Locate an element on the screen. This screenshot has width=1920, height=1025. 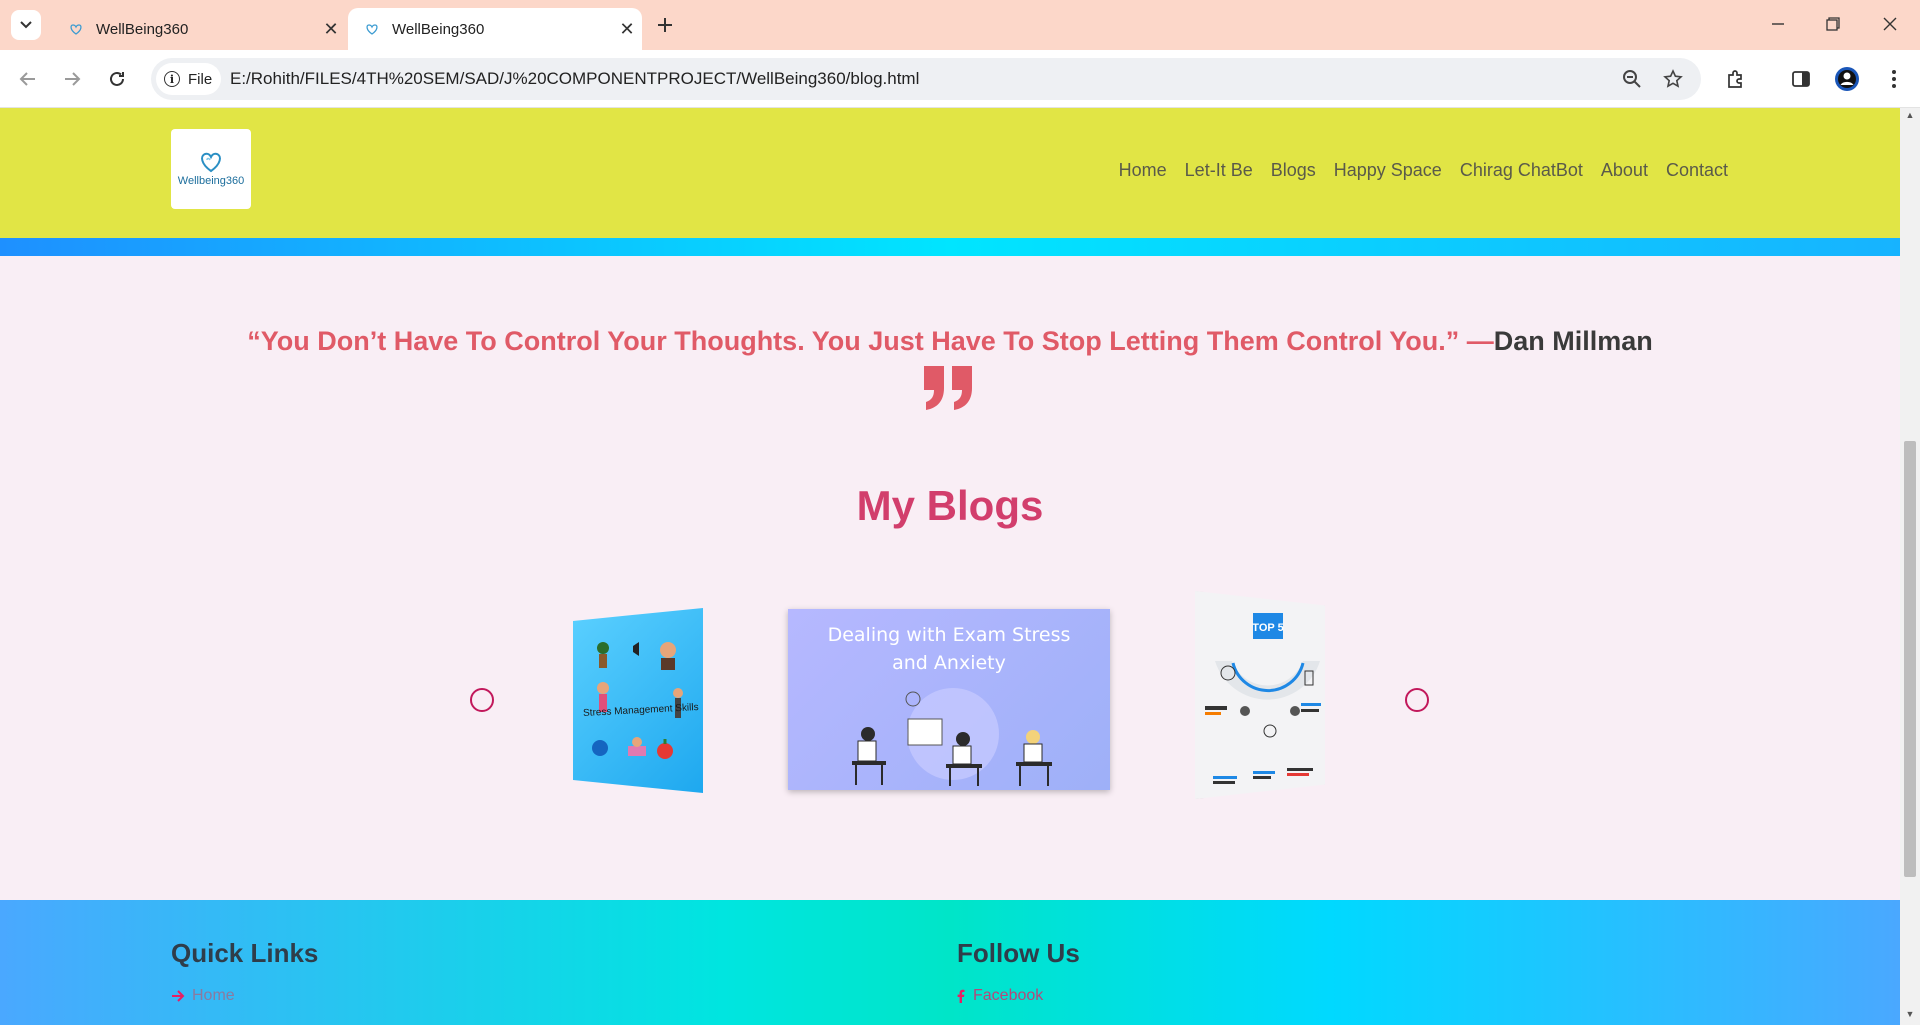
reload-button is located at coordinates (117, 79).